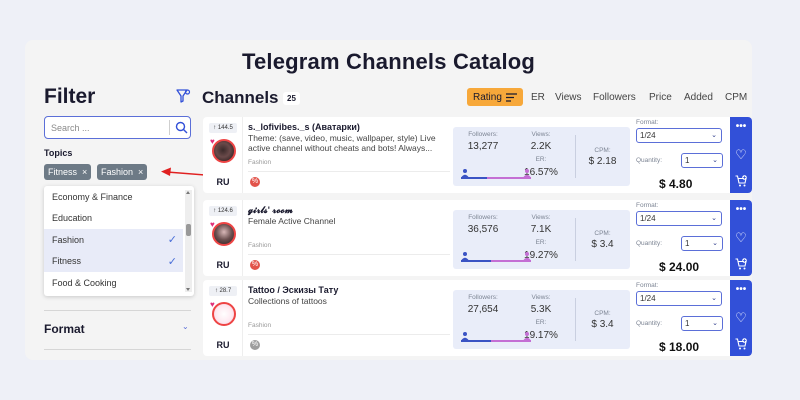 This screenshot has width=800, height=400. What do you see at coordinates (84, 282) in the screenshot?
I see `topic-option-label: Food & Cooking` at bounding box center [84, 282].